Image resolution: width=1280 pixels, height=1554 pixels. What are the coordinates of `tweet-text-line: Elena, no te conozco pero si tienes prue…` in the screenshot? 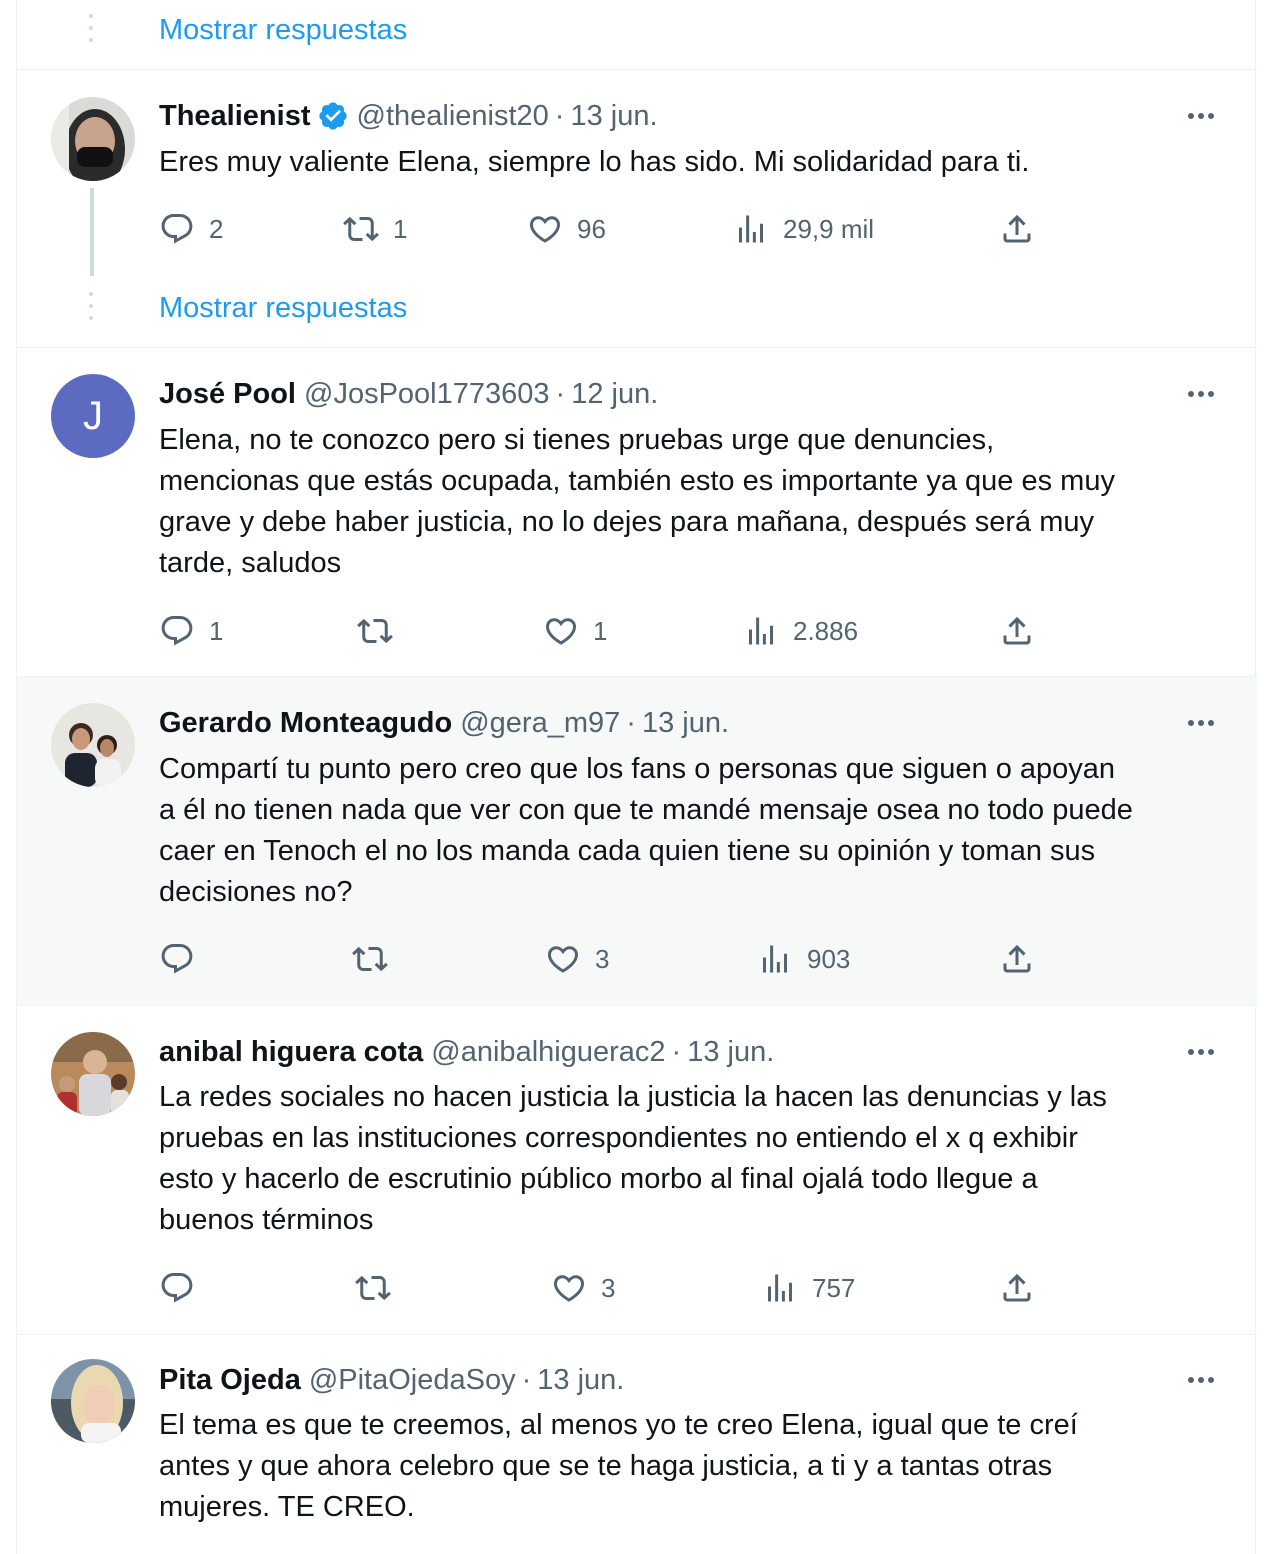 It's located at (577, 440).